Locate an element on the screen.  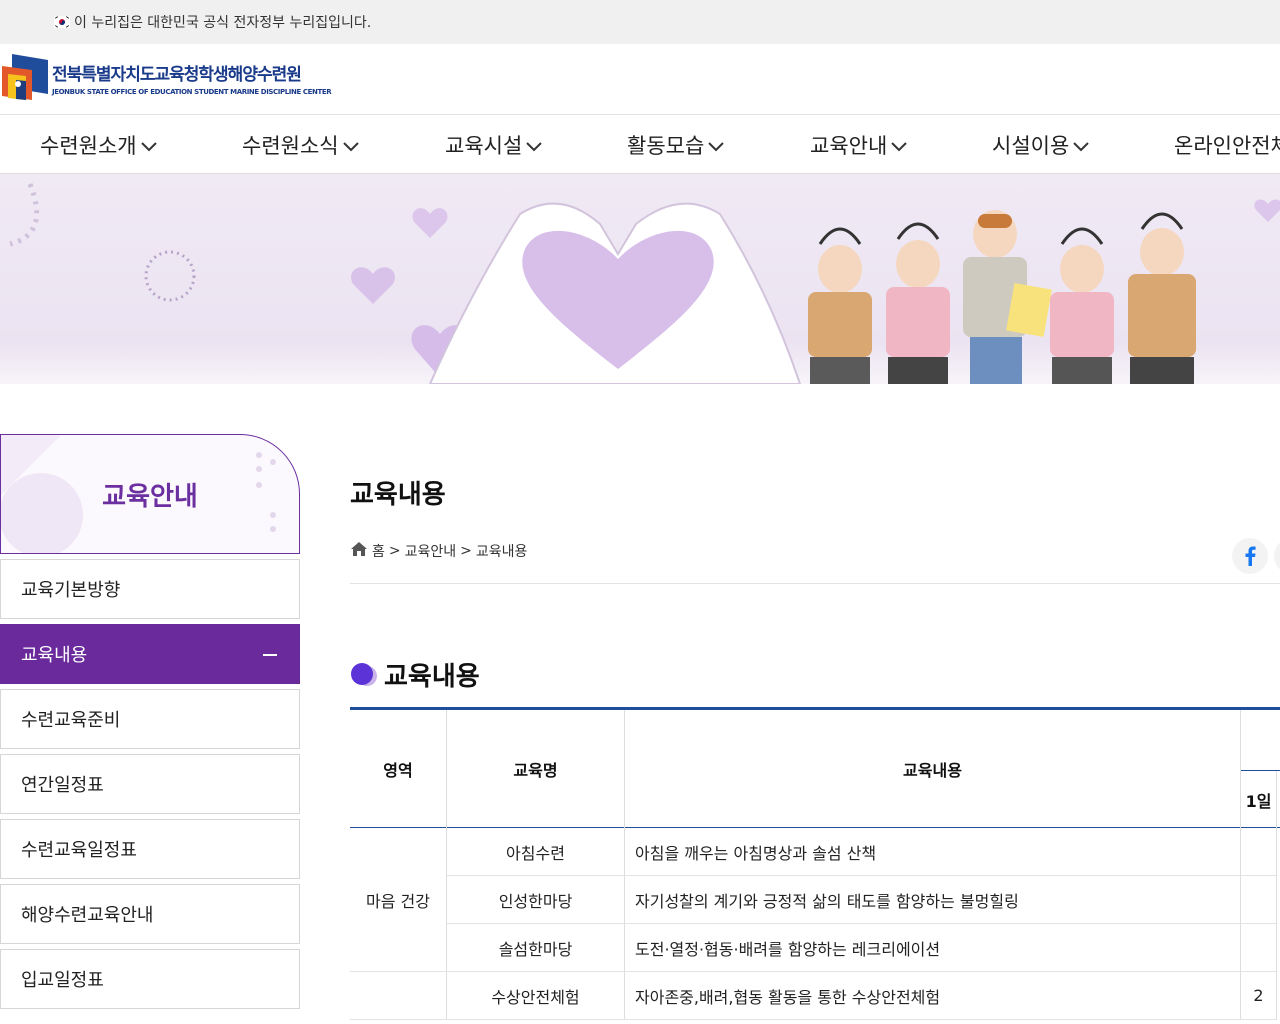
gnb-item-facility-use: 시설이용 is located at coordinates (1041, 144).